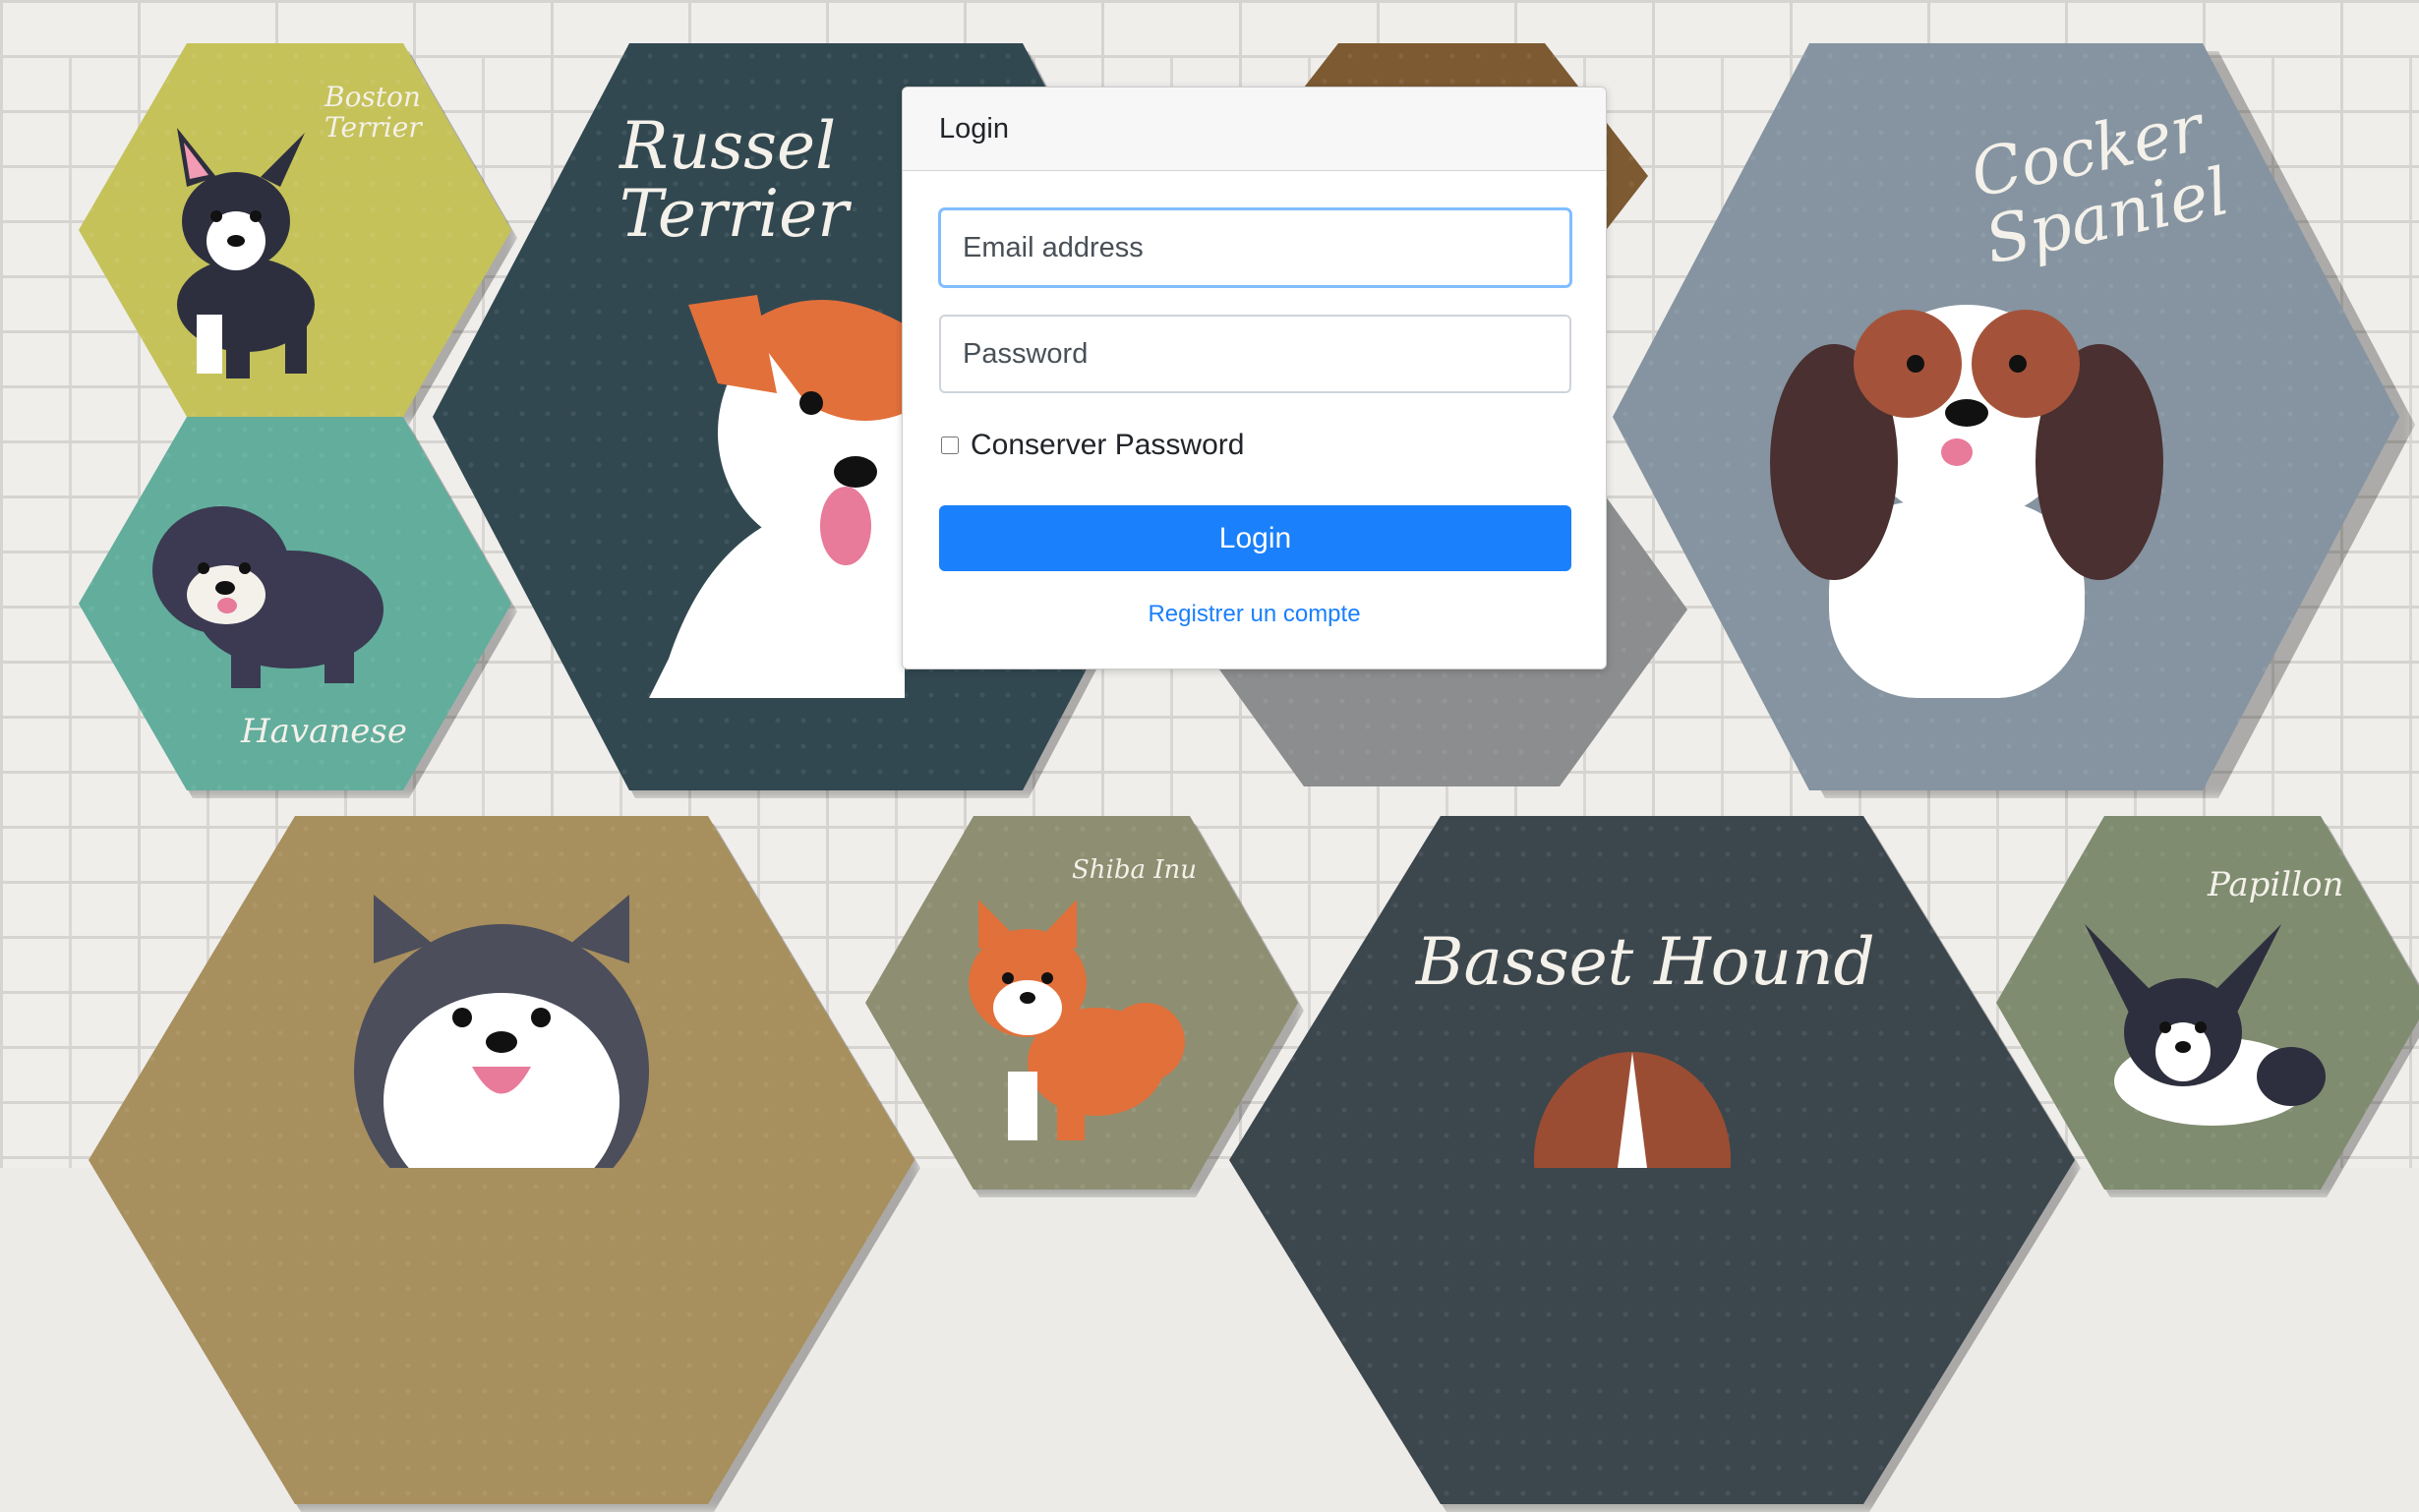 The image size is (2419, 1512). I want to click on russel-terrier-illustration, so click(777, 496).